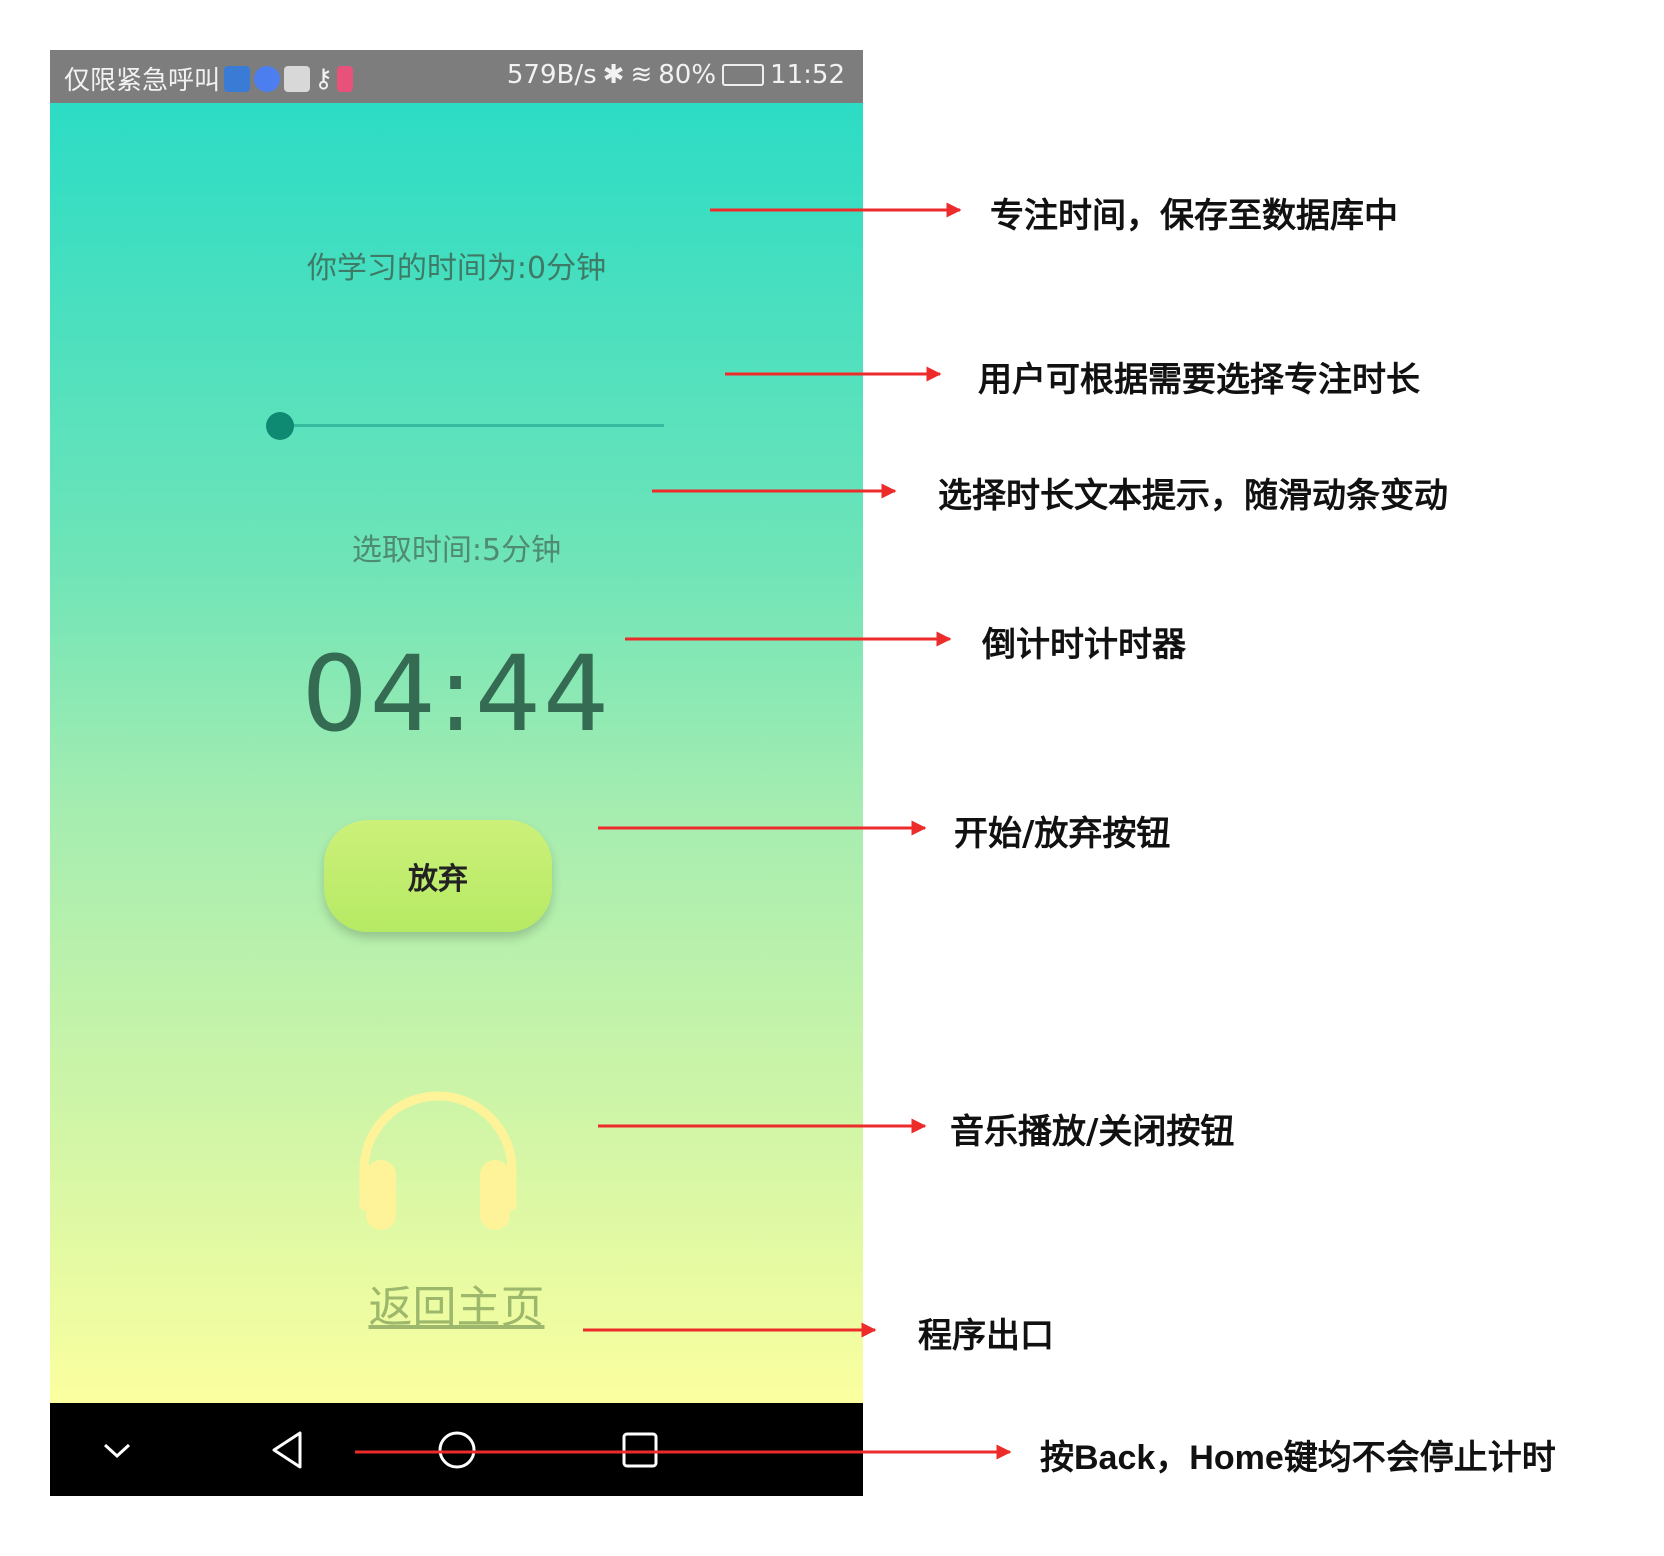 This screenshot has height=1556, width=1664. Describe the element at coordinates (1057, 1458) in the screenshot. I see `back-home-prefix: 按` at that location.